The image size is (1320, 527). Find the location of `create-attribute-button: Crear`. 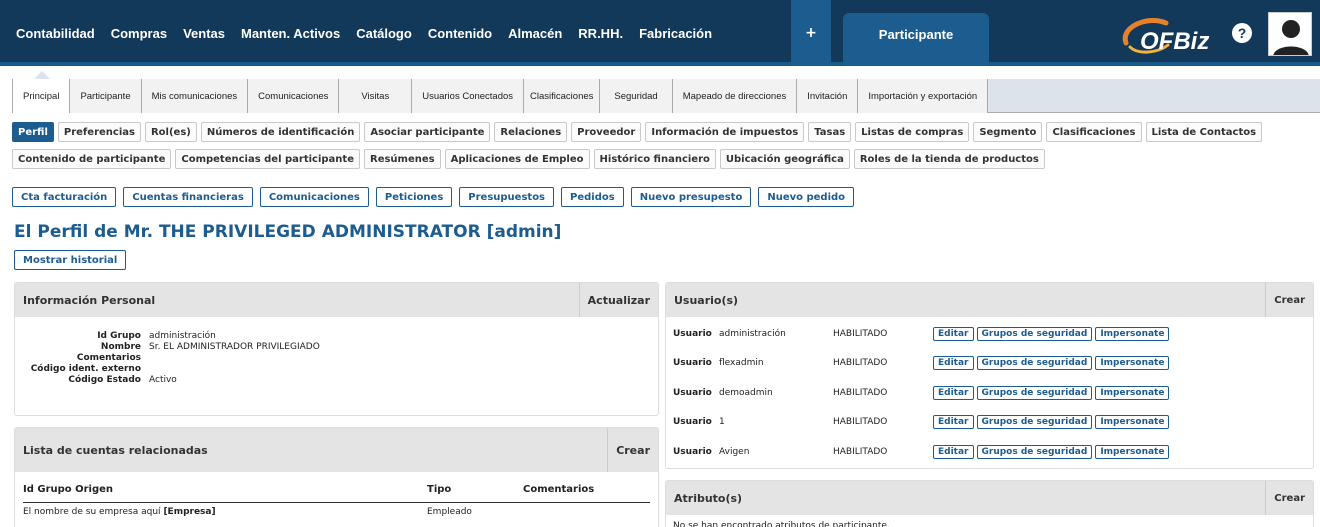

create-attribute-button: Crear is located at coordinates (1285, 498).